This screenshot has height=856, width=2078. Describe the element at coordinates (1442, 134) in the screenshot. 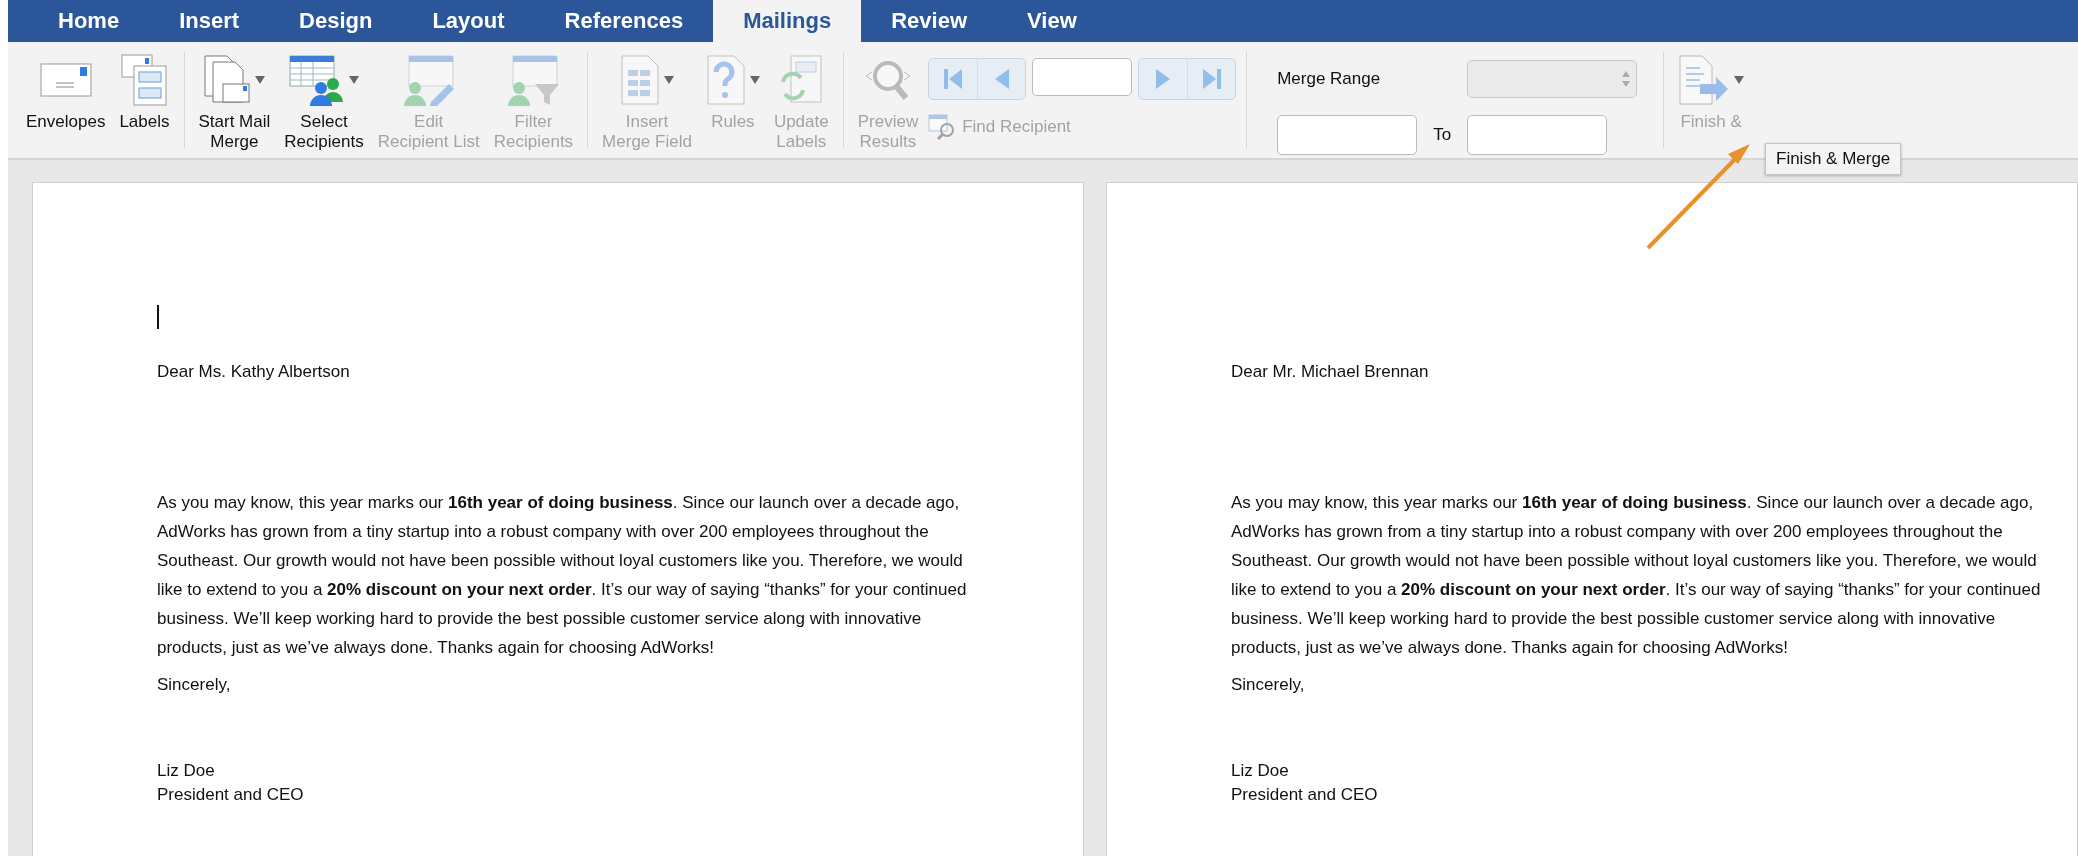

I see `to-label: To` at that location.